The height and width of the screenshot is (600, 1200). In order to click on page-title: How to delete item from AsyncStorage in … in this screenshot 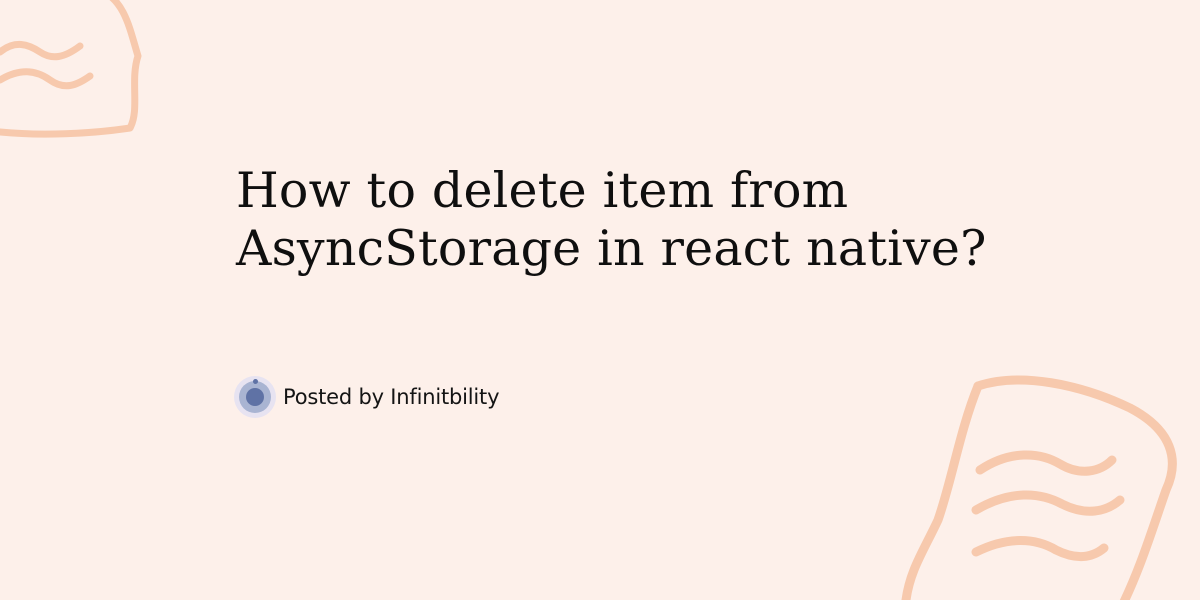, I will do `click(611, 219)`.